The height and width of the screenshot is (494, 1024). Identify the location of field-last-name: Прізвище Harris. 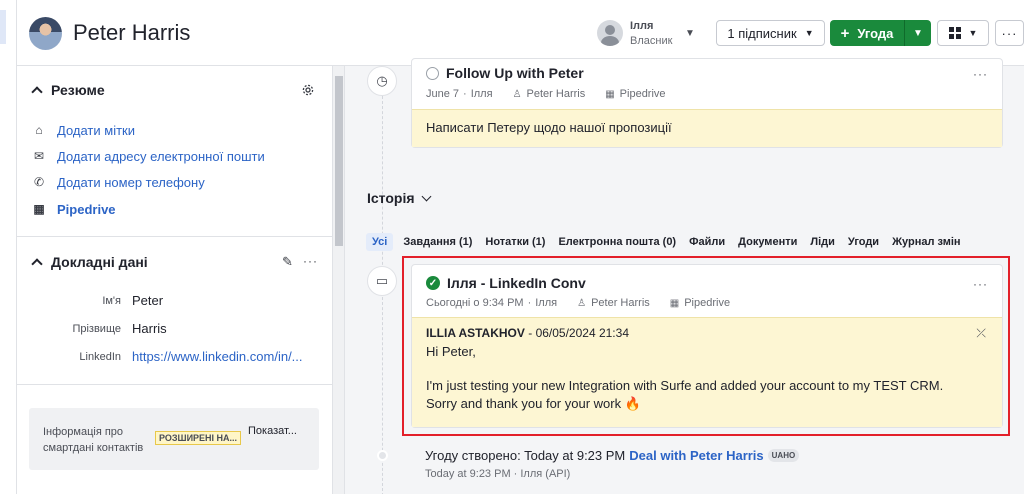
(174, 330).